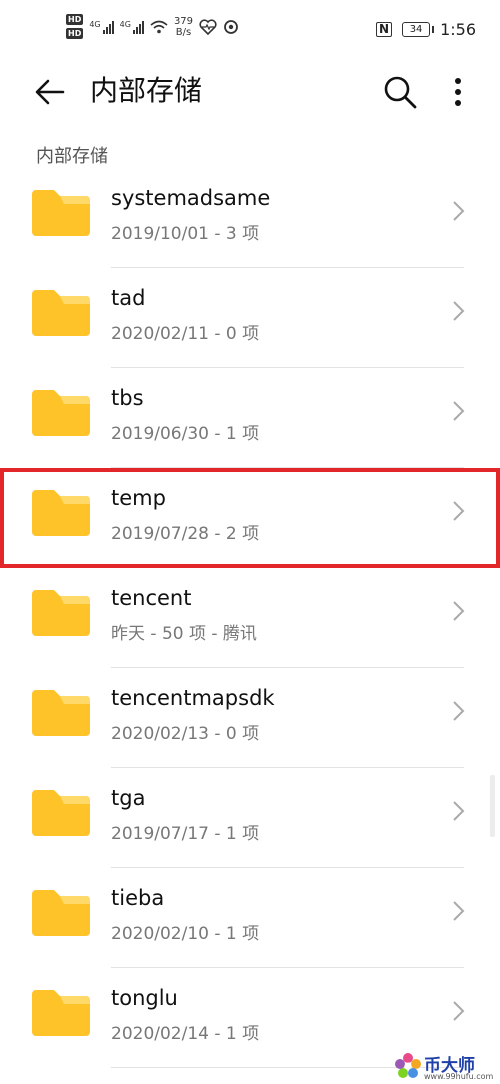 The height and width of the screenshot is (1084, 500). Describe the element at coordinates (384, 29) in the screenshot. I see `nfc-icon: N` at that location.